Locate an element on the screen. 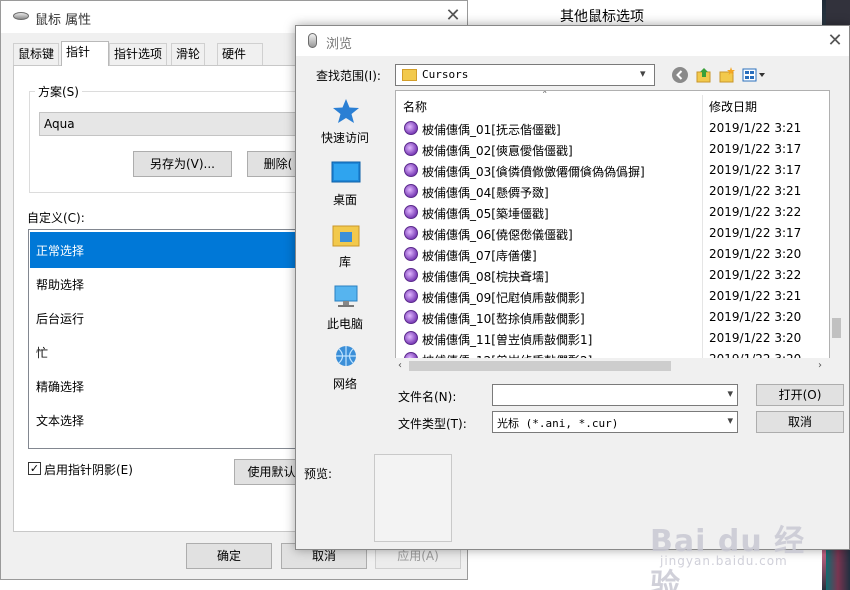  quick-access-icon is located at coordinates (346, 111).